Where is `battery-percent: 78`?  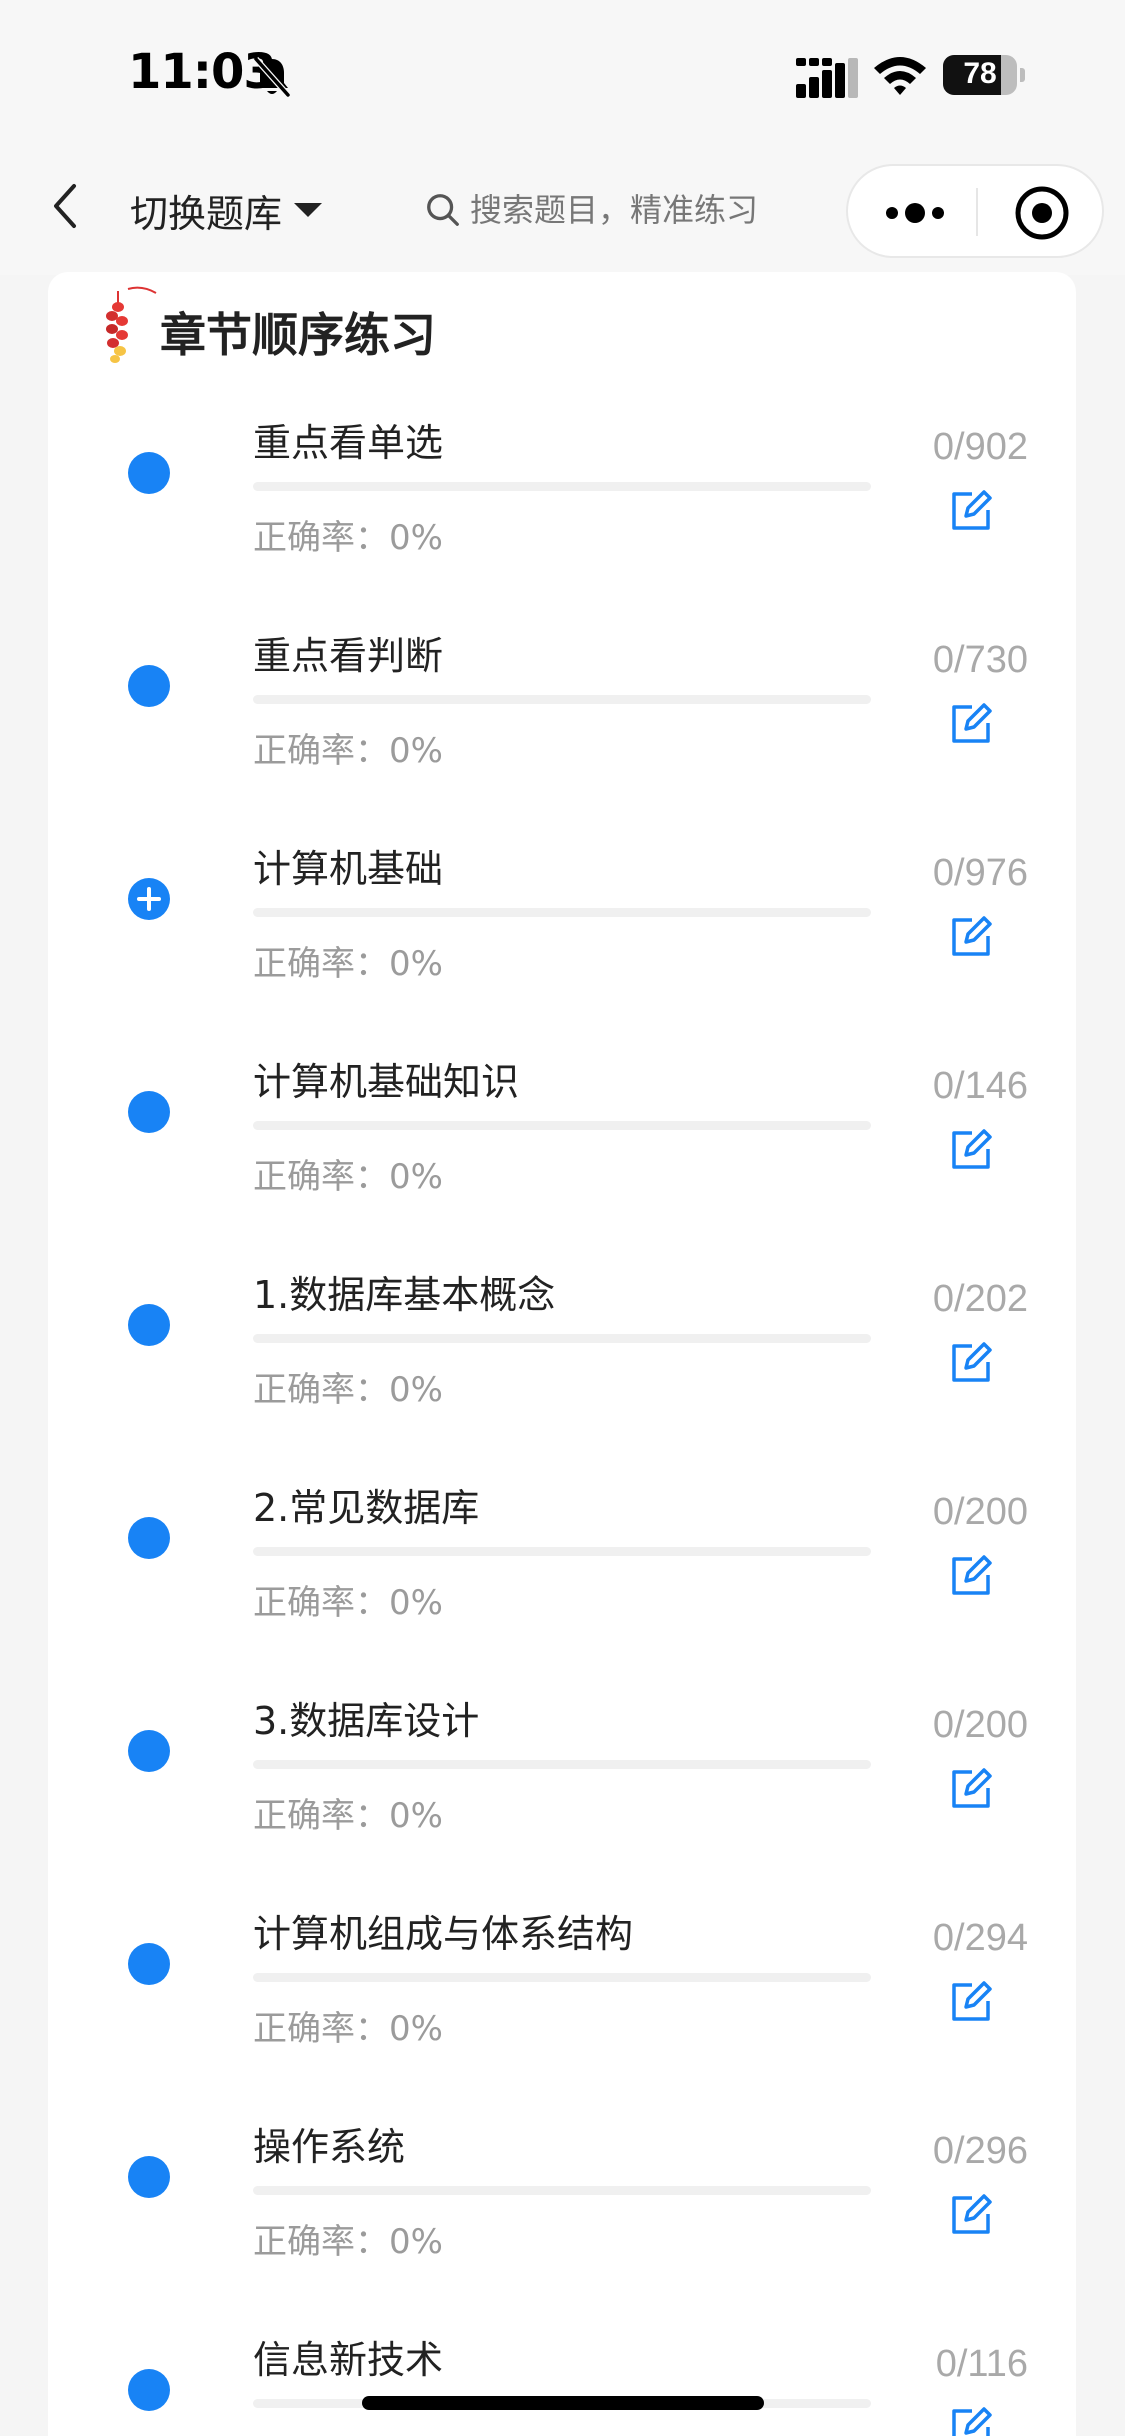 battery-percent: 78 is located at coordinates (980, 73).